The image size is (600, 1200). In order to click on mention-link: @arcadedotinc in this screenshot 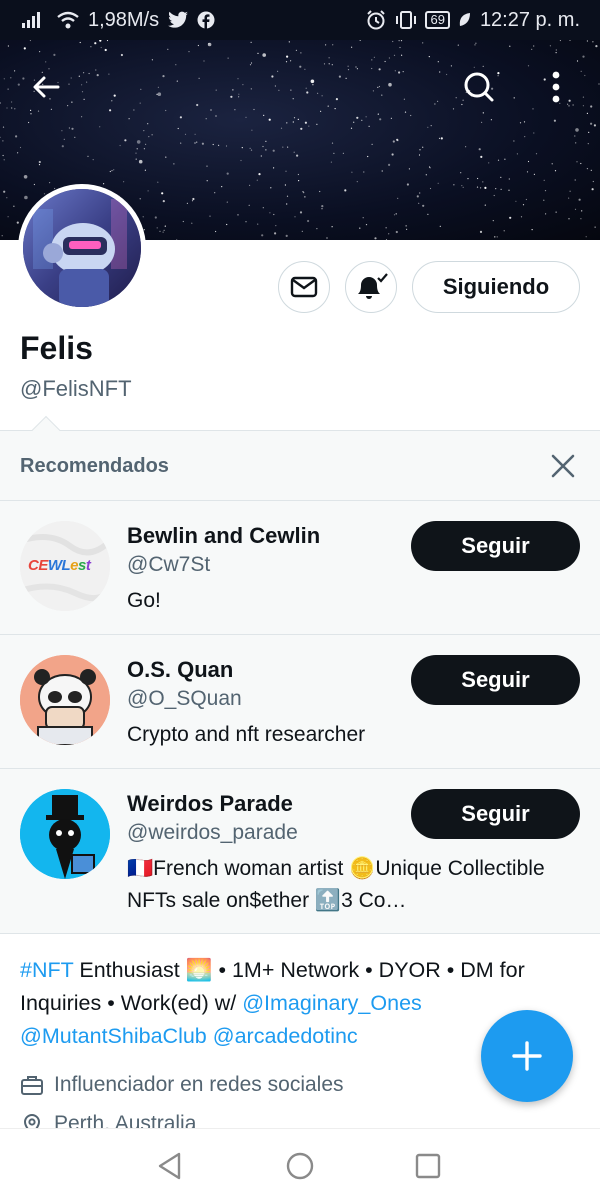, I will do `click(285, 1036)`.